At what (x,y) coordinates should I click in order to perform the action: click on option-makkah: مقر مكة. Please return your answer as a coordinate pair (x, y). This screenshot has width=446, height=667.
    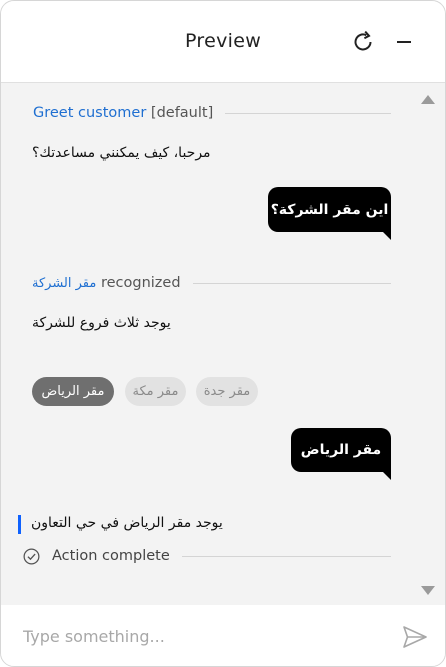
    Looking at the image, I should click on (155, 391).